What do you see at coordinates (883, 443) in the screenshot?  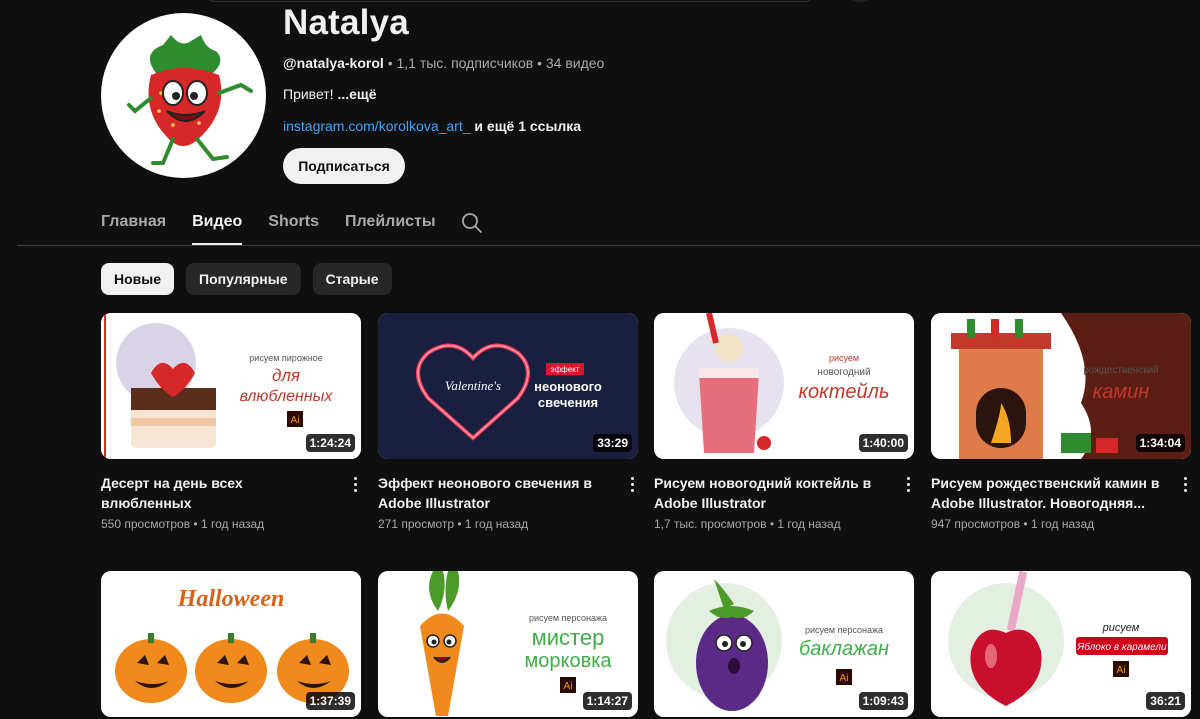 I see `video-duration: 1:40:00` at bounding box center [883, 443].